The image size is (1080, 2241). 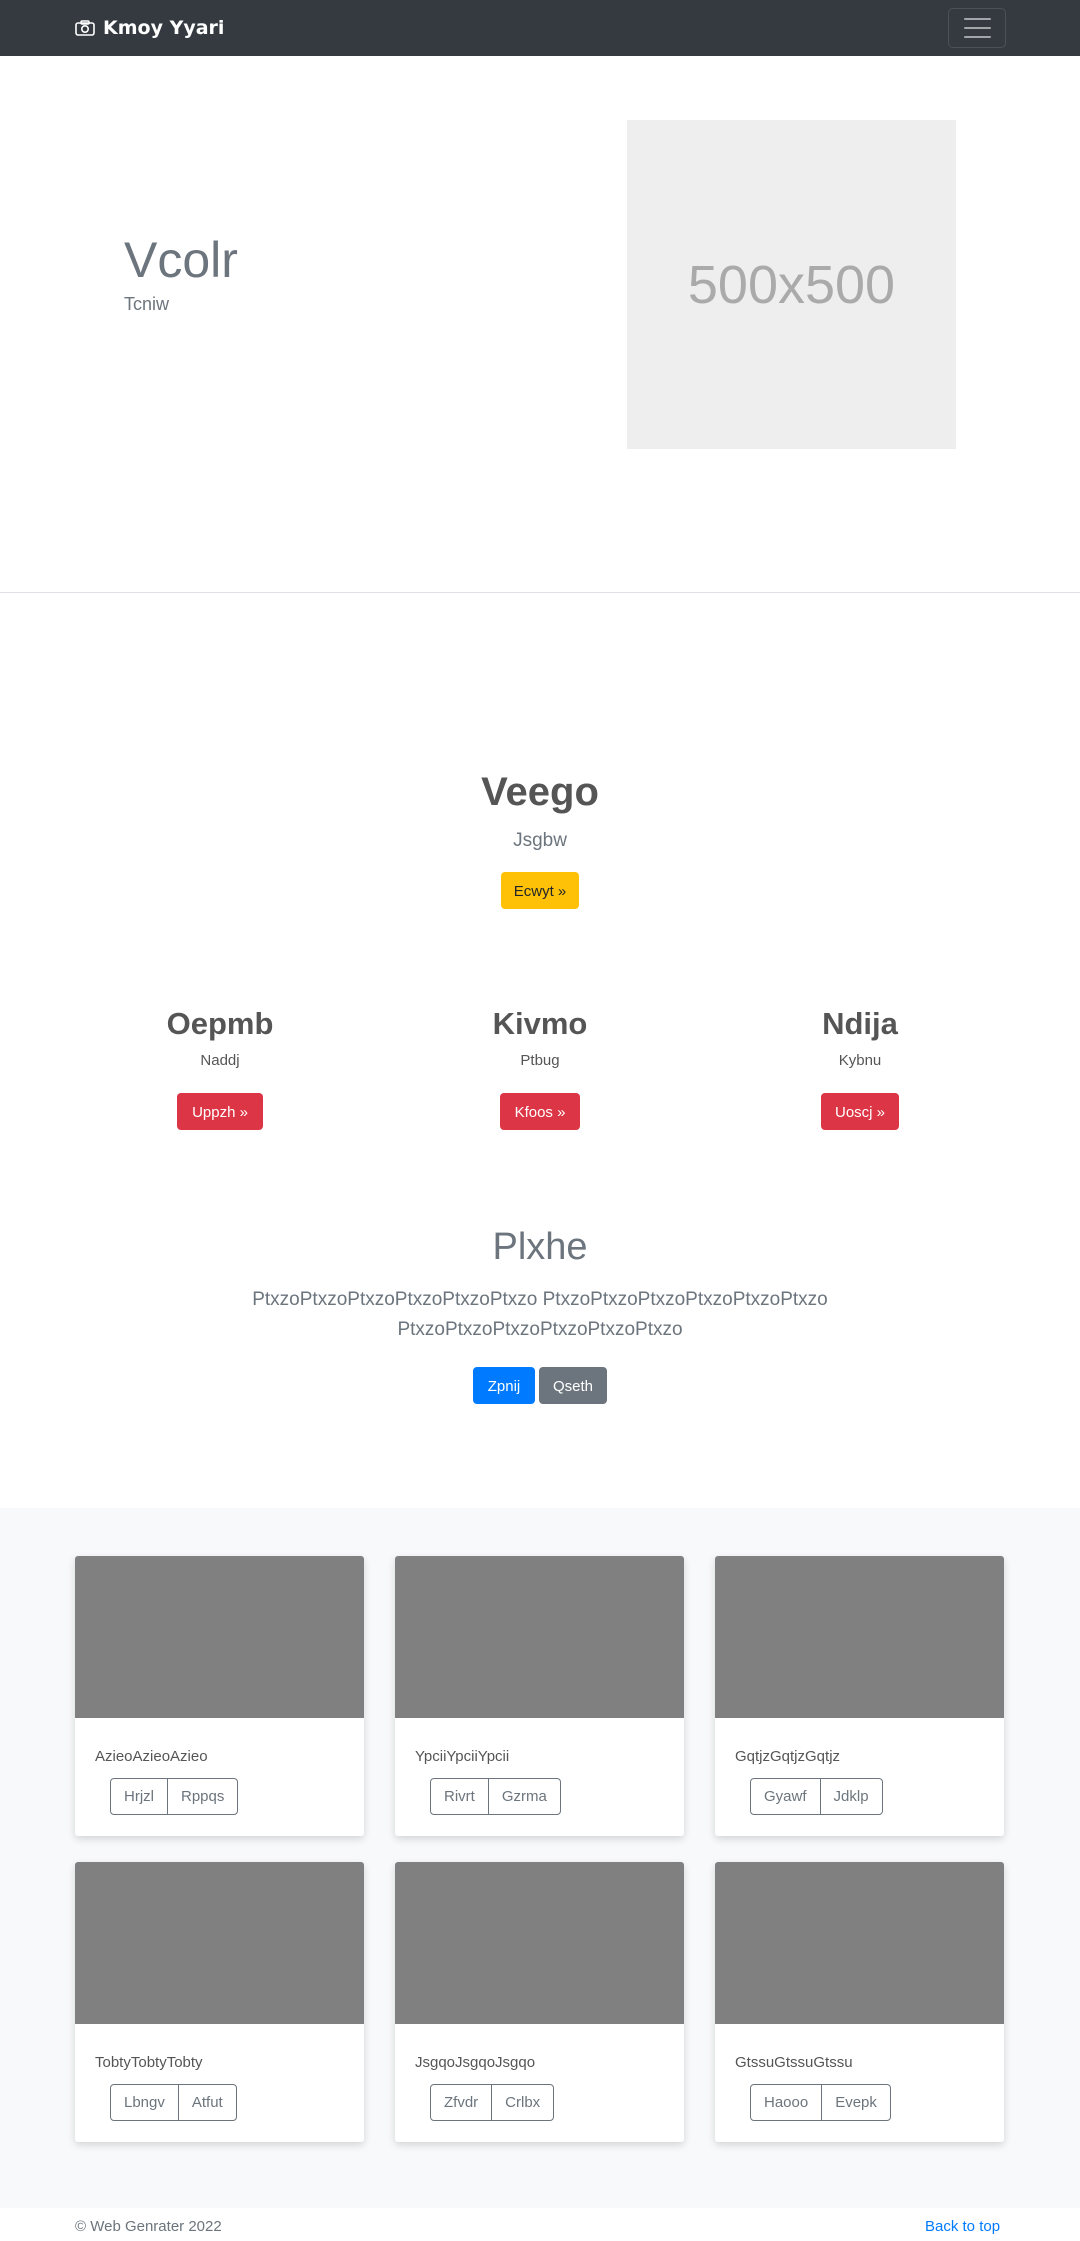 What do you see at coordinates (149, 2062) in the screenshot?
I see `card-text: TobtyTobtyTobty` at bounding box center [149, 2062].